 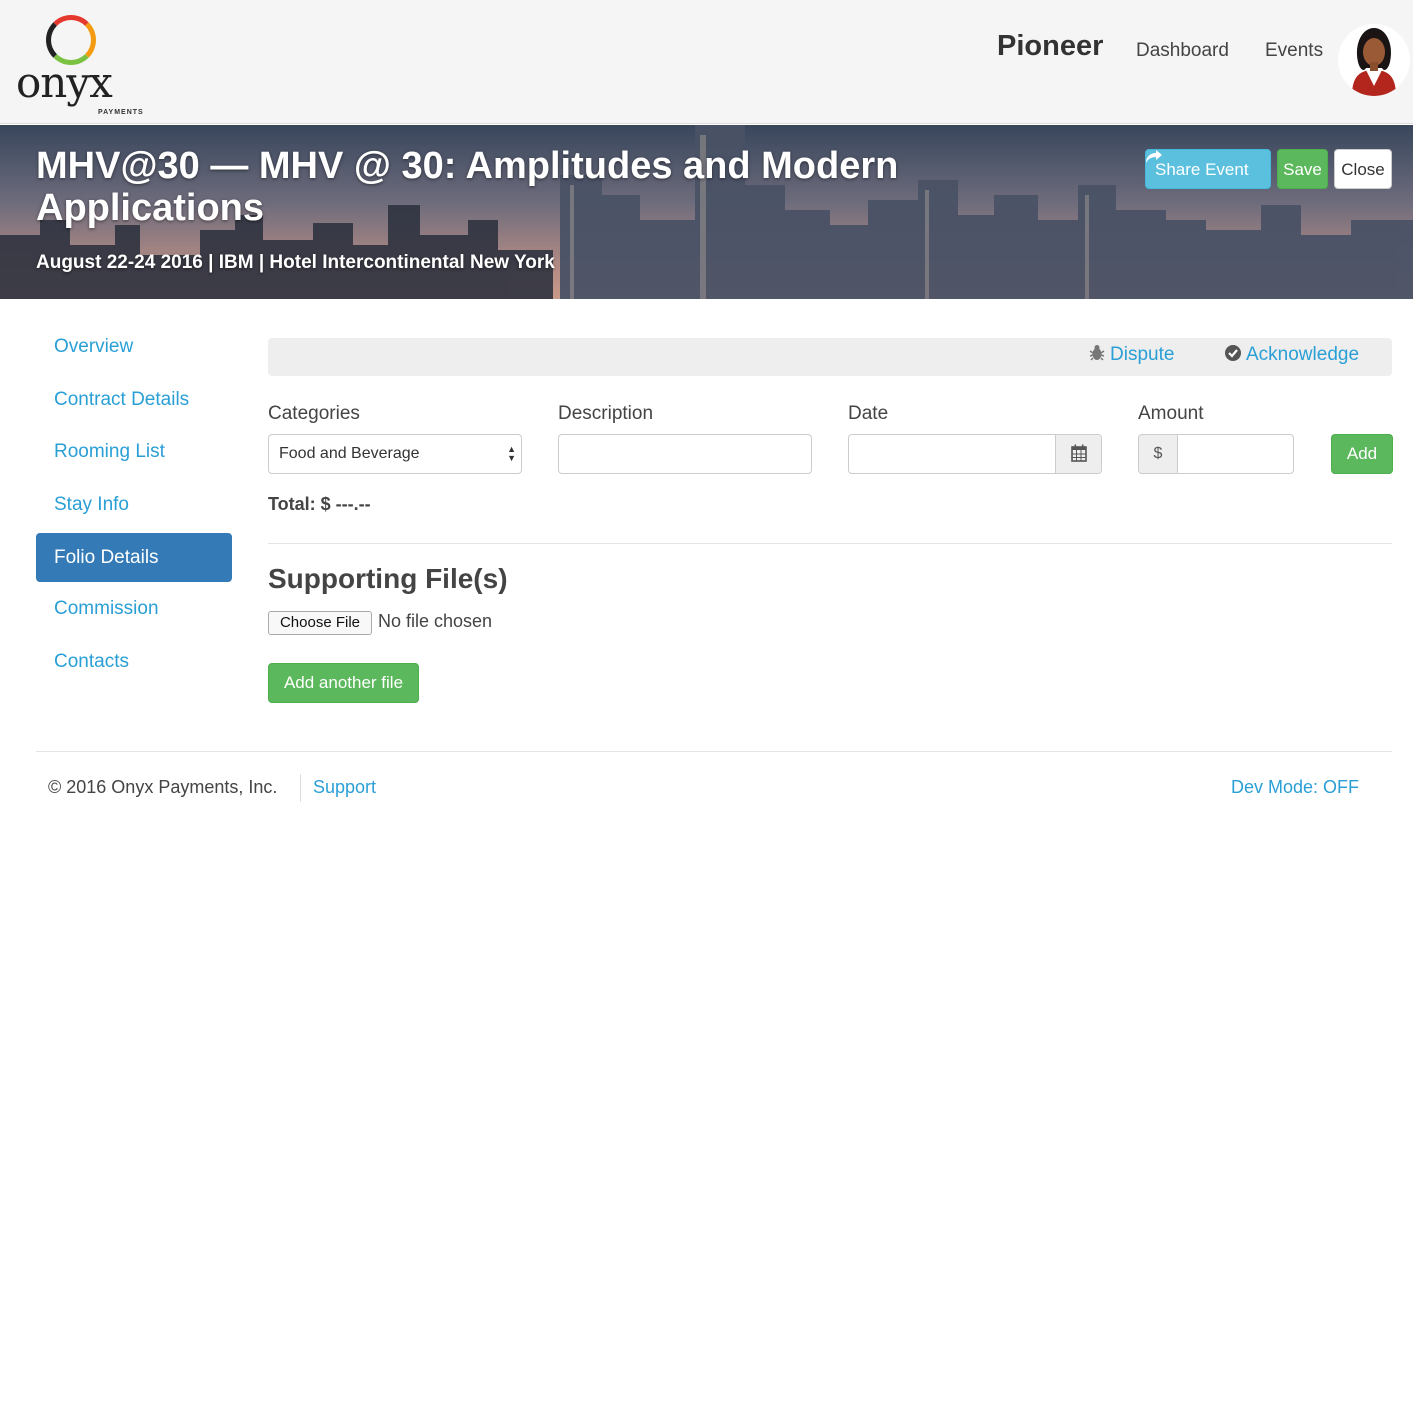 What do you see at coordinates (343, 683) in the screenshot?
I see `add-another-file-button: Add another file` at bounding box center [343, 683].